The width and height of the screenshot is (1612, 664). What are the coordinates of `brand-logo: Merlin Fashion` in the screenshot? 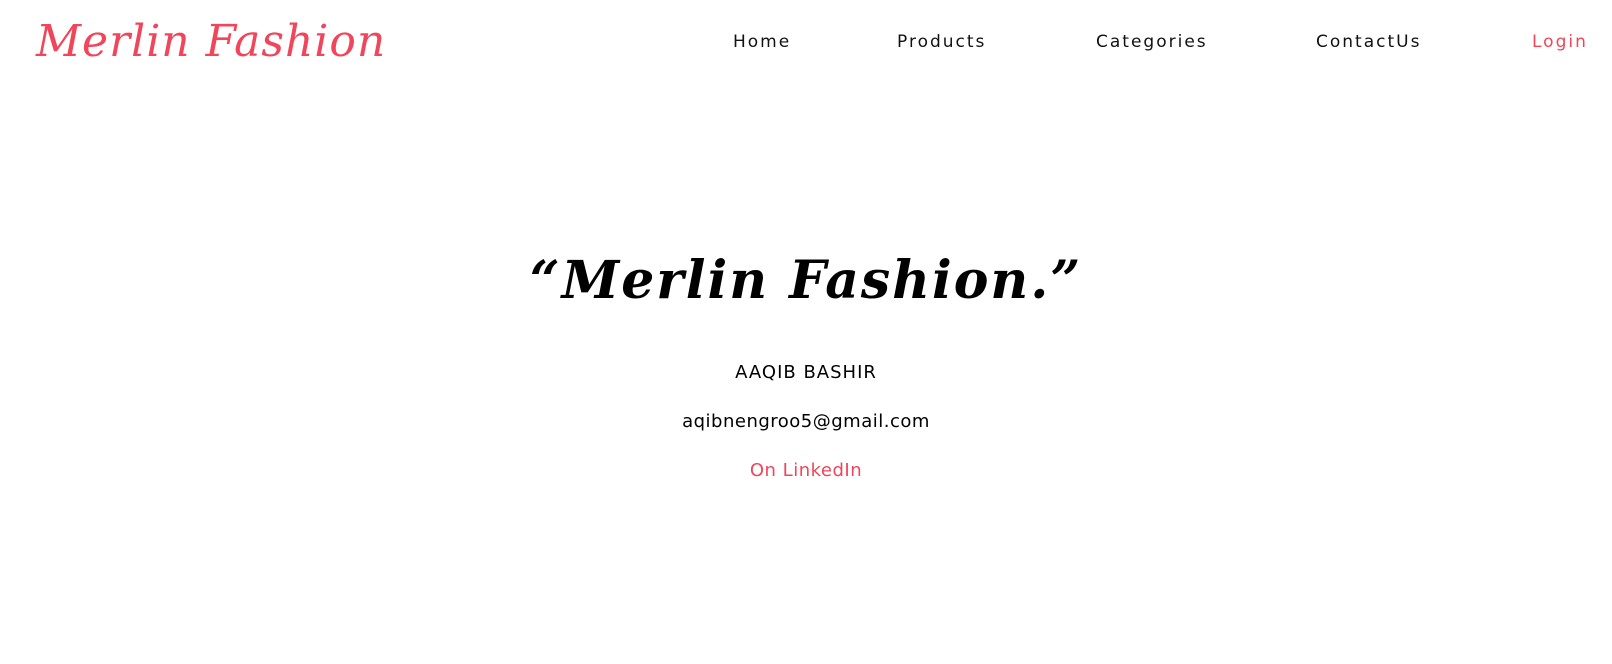 It's located at (211, 42).